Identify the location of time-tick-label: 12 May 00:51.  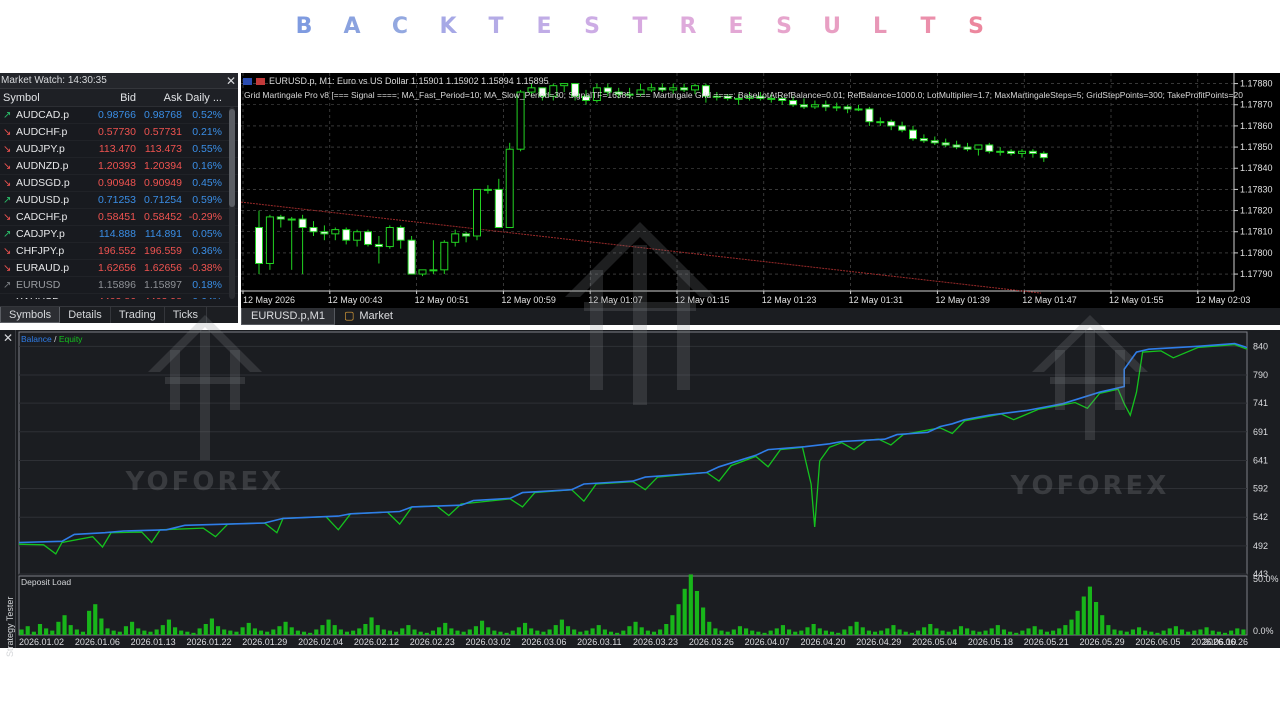
(442, 300).